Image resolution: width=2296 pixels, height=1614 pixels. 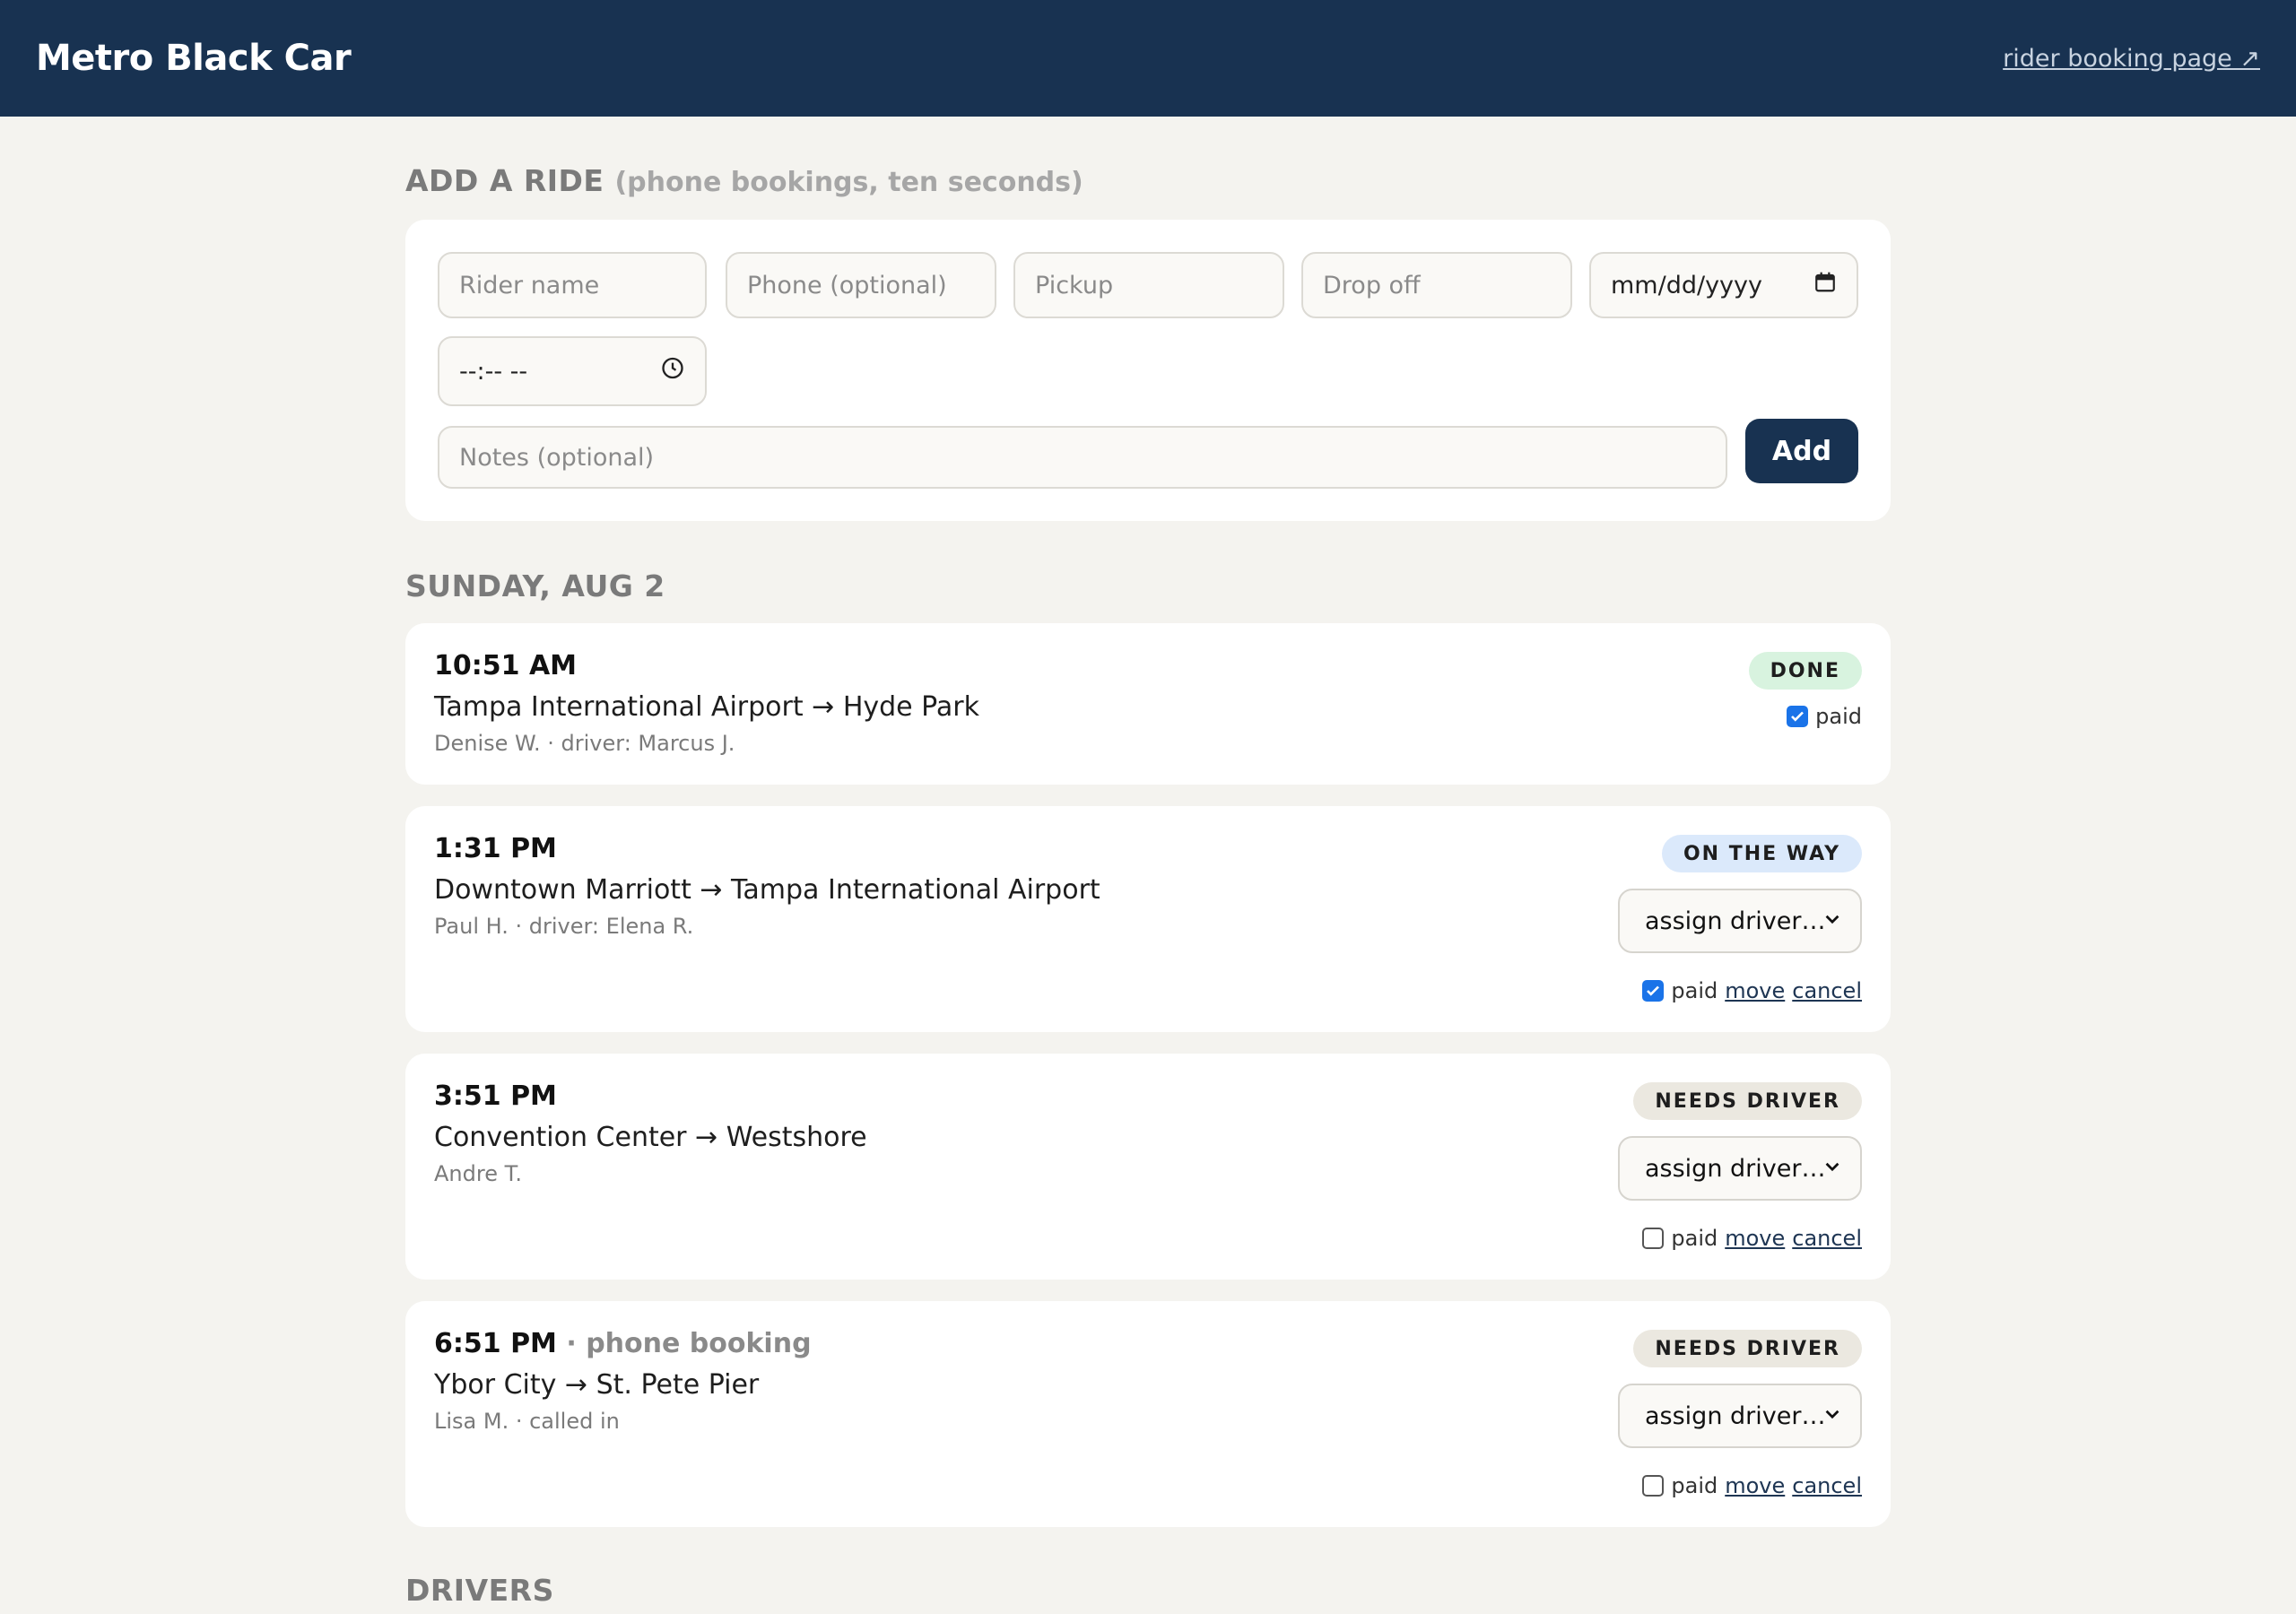 I want to click on ride-time: 1:31 PM, so click(x=495, y=848).